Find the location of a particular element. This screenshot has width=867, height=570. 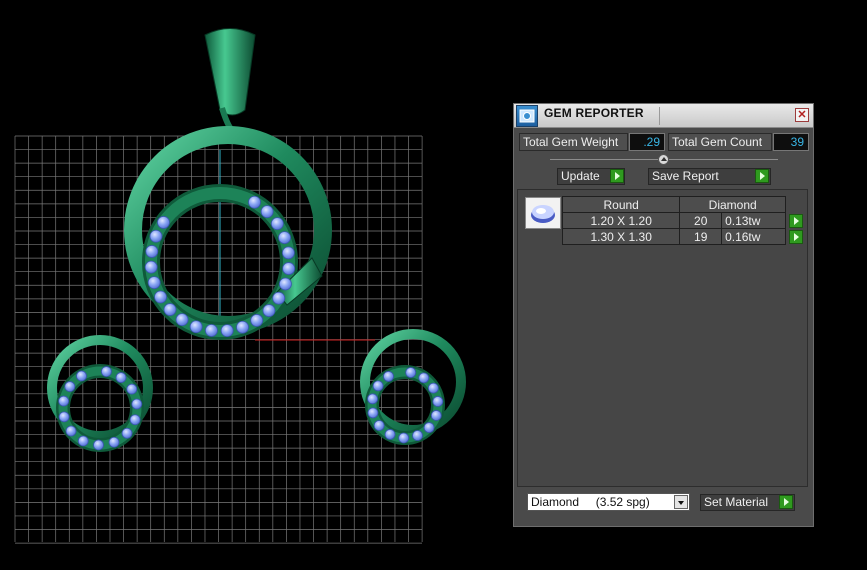

pendant-model is located at coordinates (228, 184).